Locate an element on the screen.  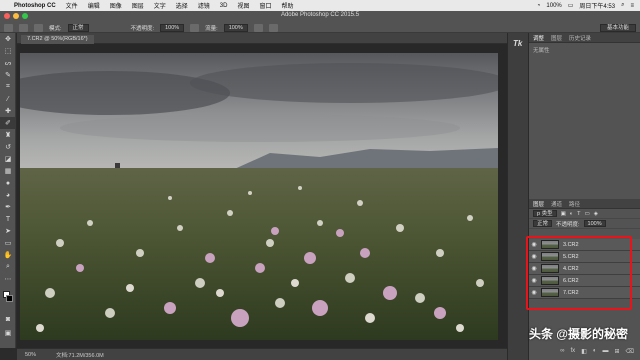
tab-adjustments: 调整 is located at coordinates (538, 38).